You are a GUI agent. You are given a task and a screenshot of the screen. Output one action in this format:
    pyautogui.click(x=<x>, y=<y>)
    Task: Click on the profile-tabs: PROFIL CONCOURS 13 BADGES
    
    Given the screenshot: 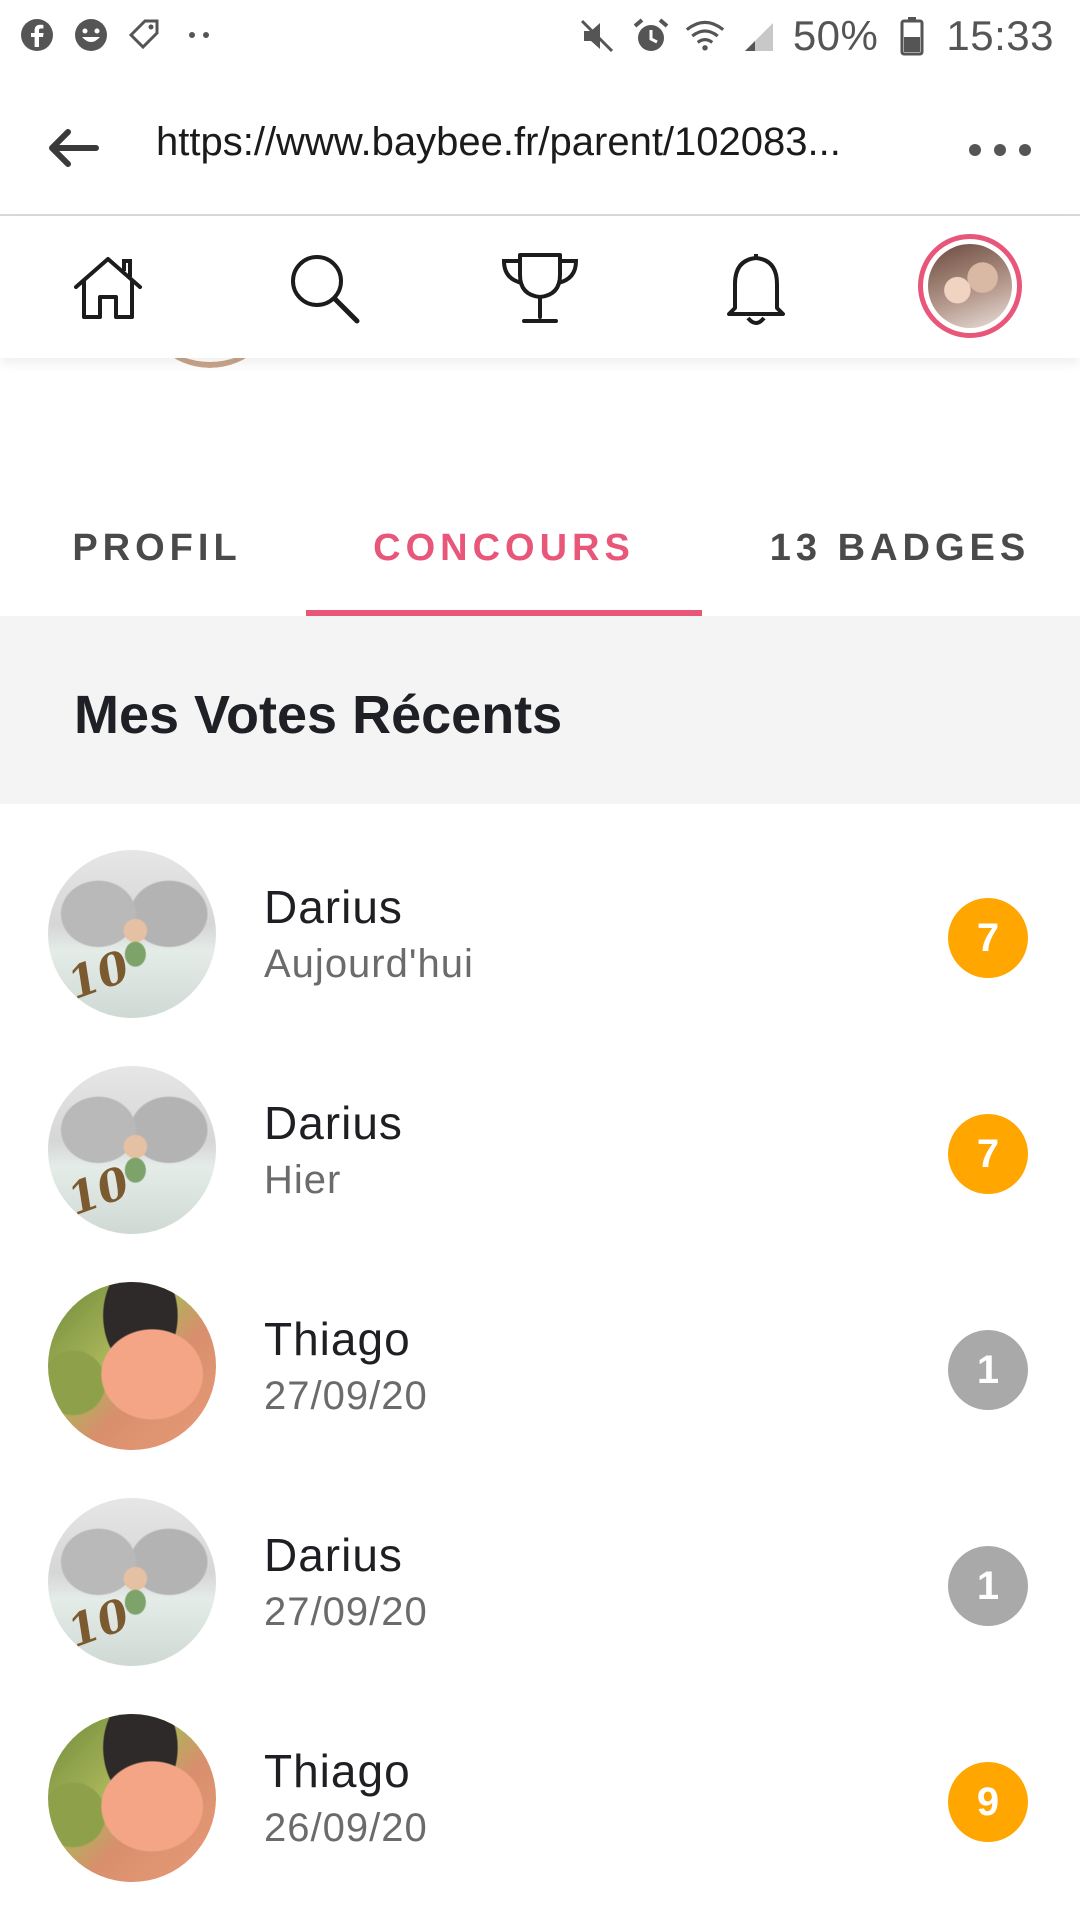 What is the action you would take?
    pyautogui.click(x=540, y=548)
    